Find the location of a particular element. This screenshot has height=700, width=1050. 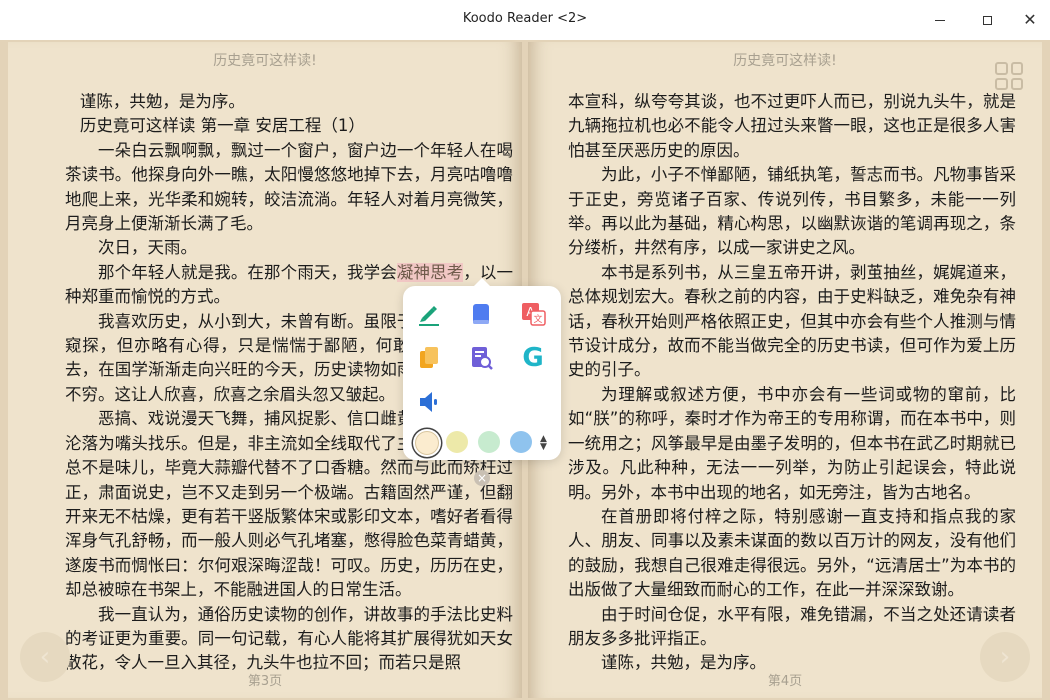

right-page-header: 历史竟可这样读! is located at coordinates (785, 61).